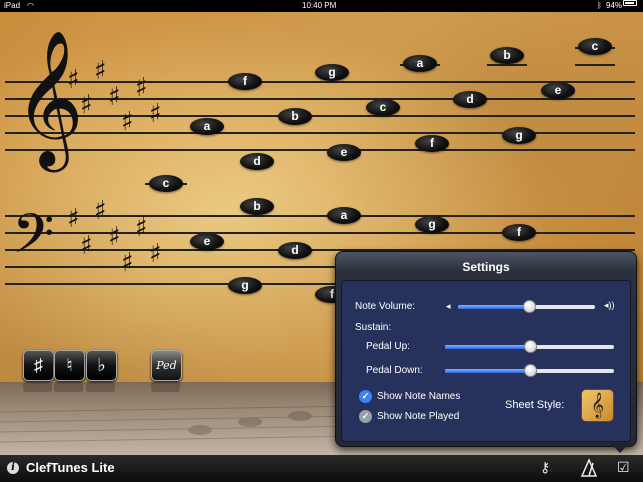 The width and height of the screenshot is (643, 482). Describe the element at coordinates (33, 240) in the screenshot. I see `bass-clef-icon: 𝄢` at that location.